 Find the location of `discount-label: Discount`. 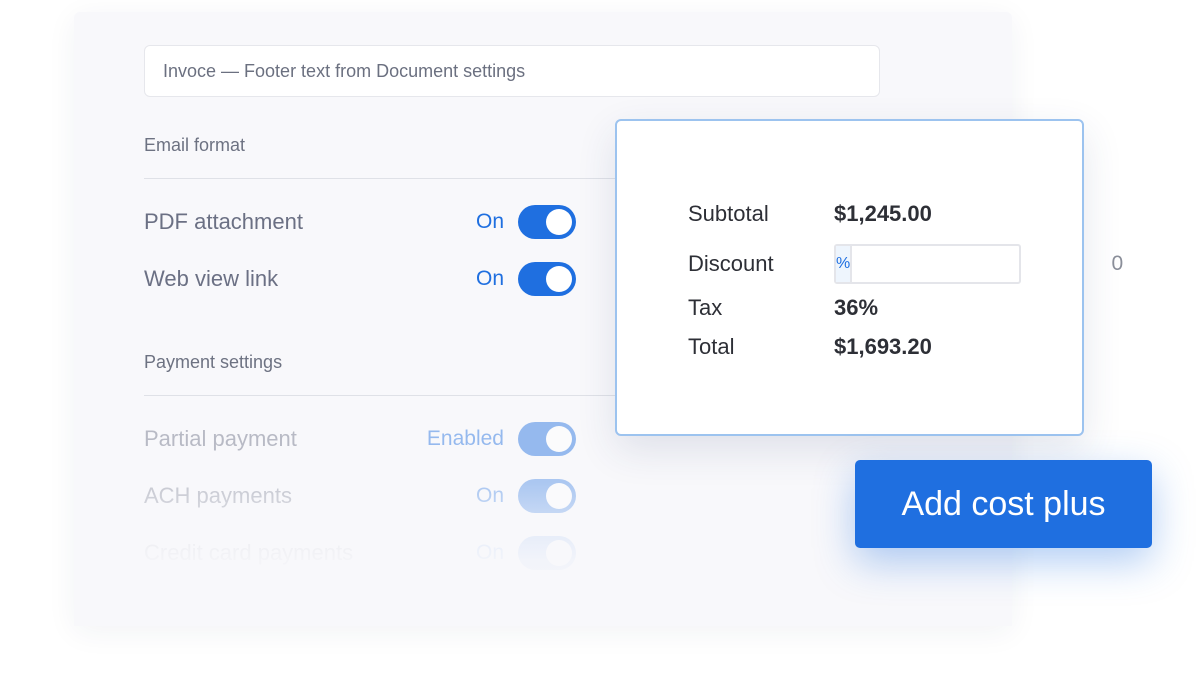

discount-label: Discount is located at coordinates (731, 263).